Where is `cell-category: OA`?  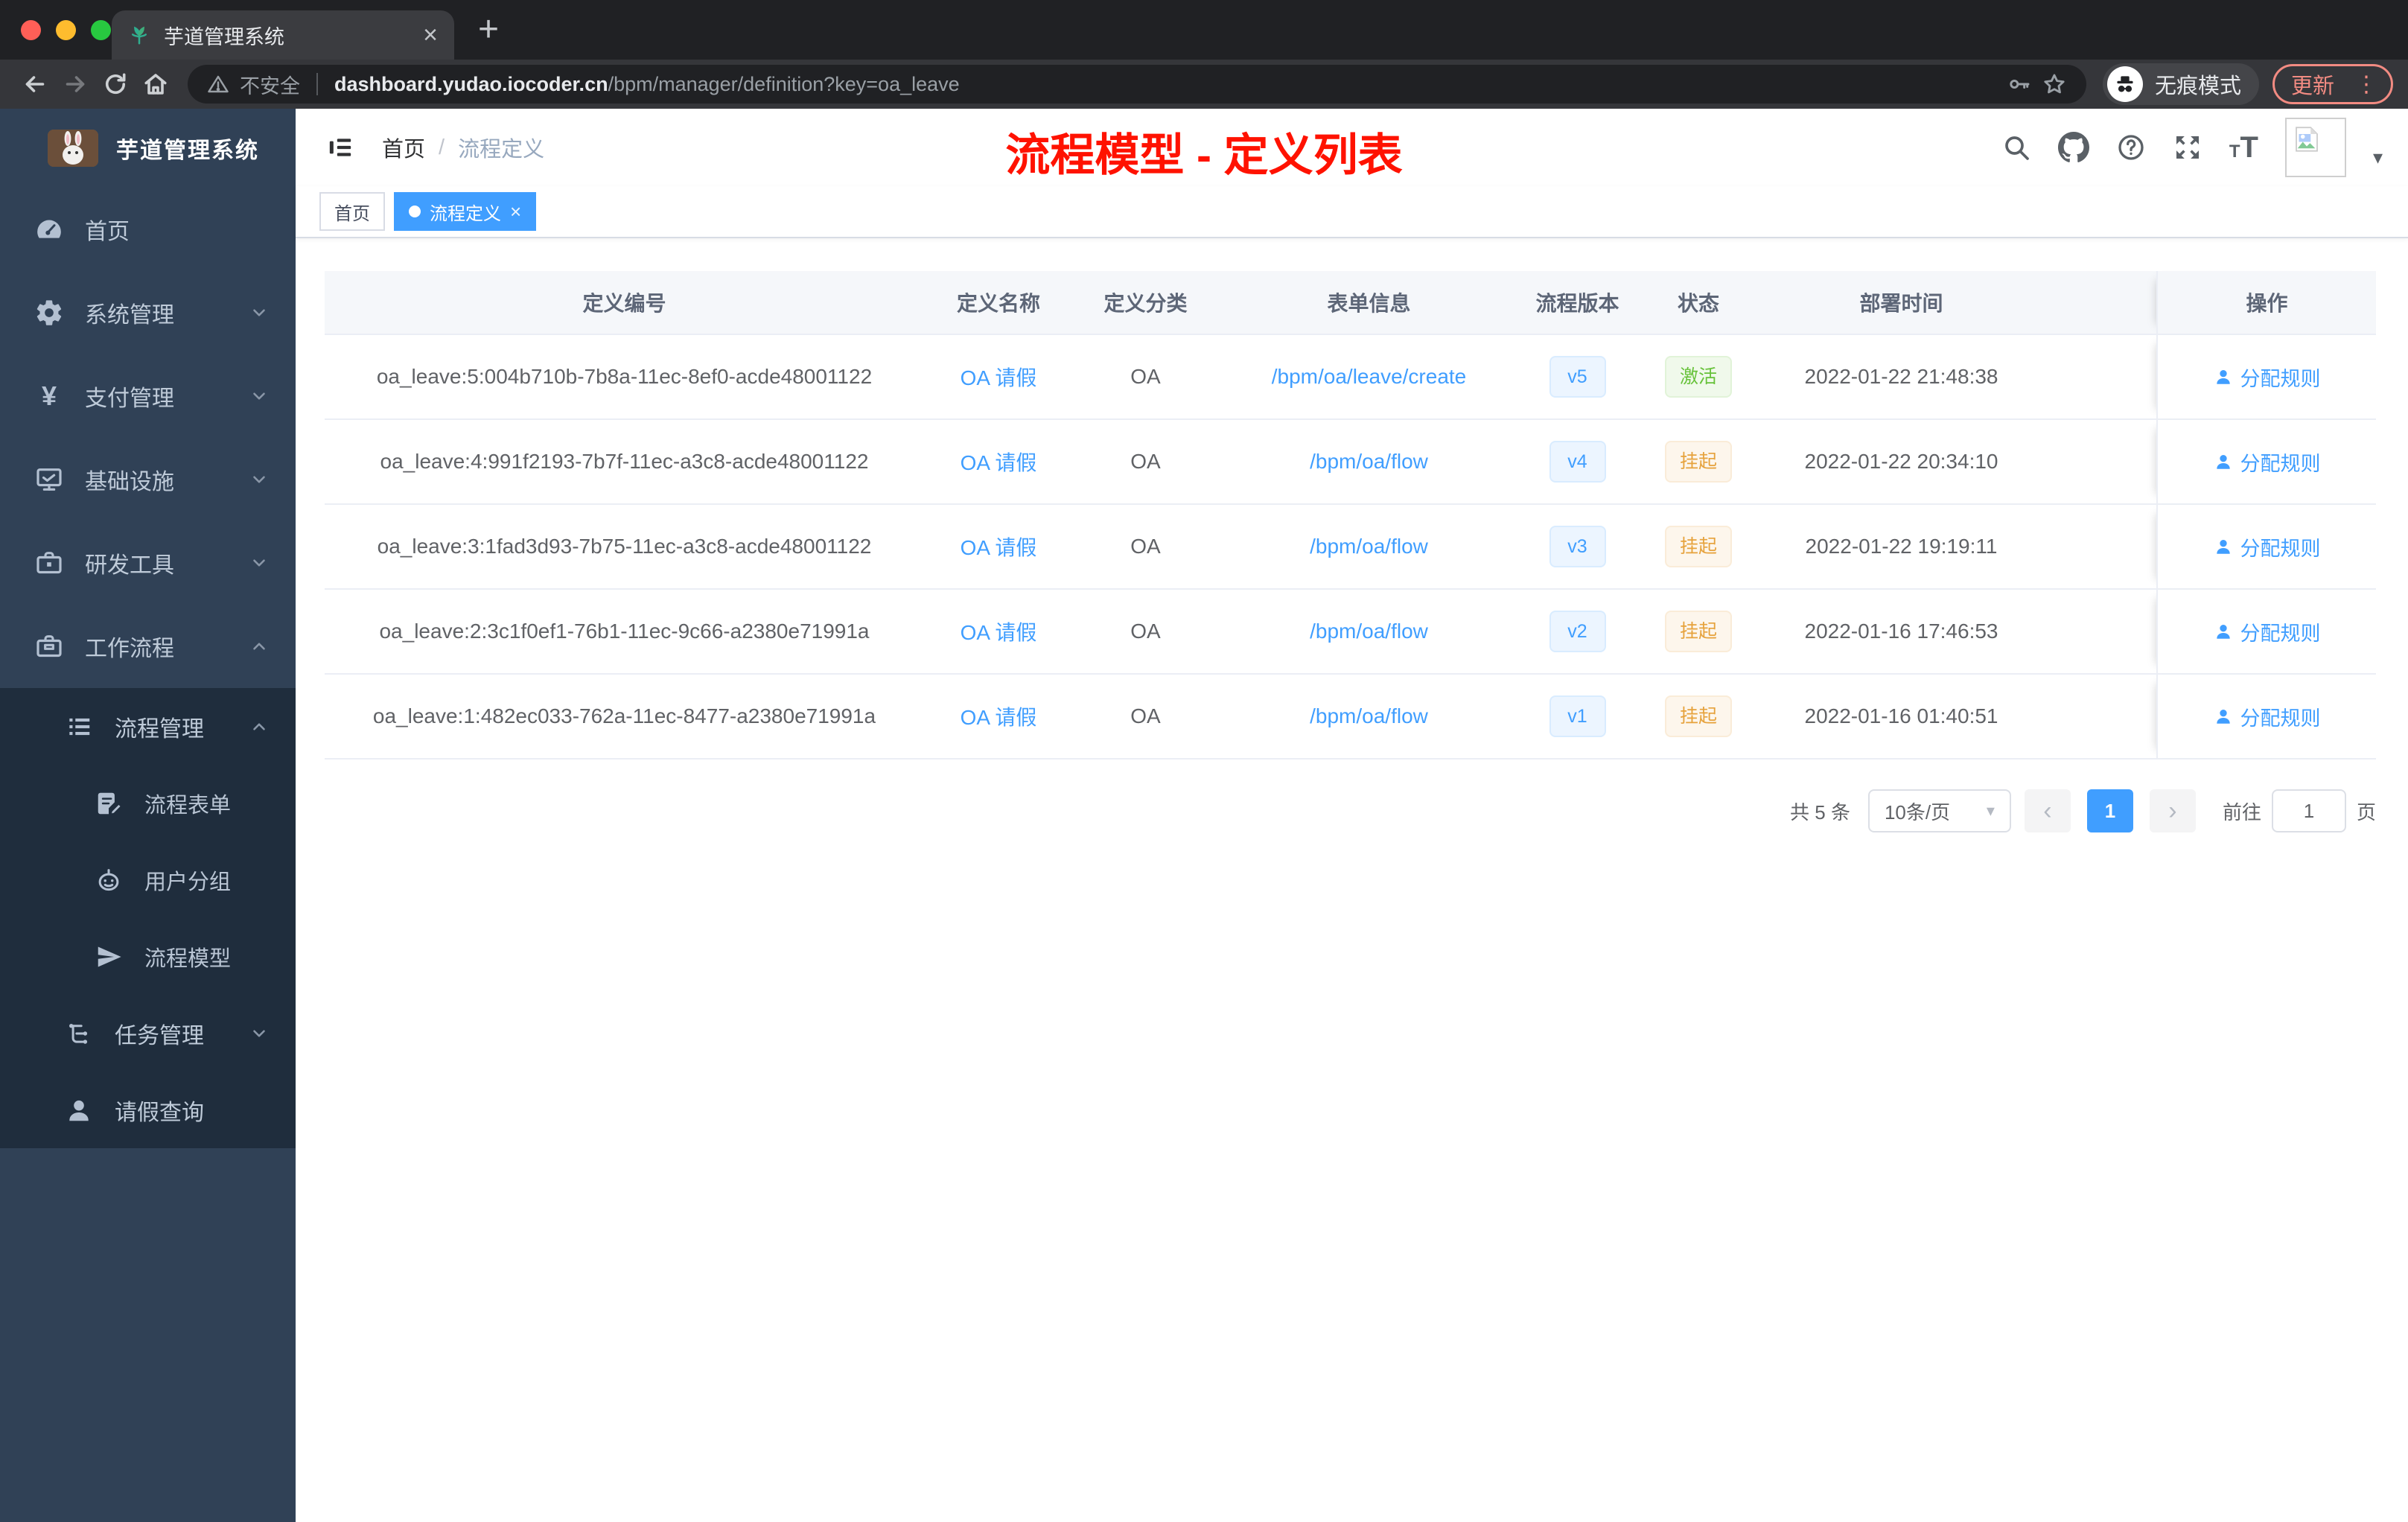 cell-category: OA is located at coordinates (1145, 376).